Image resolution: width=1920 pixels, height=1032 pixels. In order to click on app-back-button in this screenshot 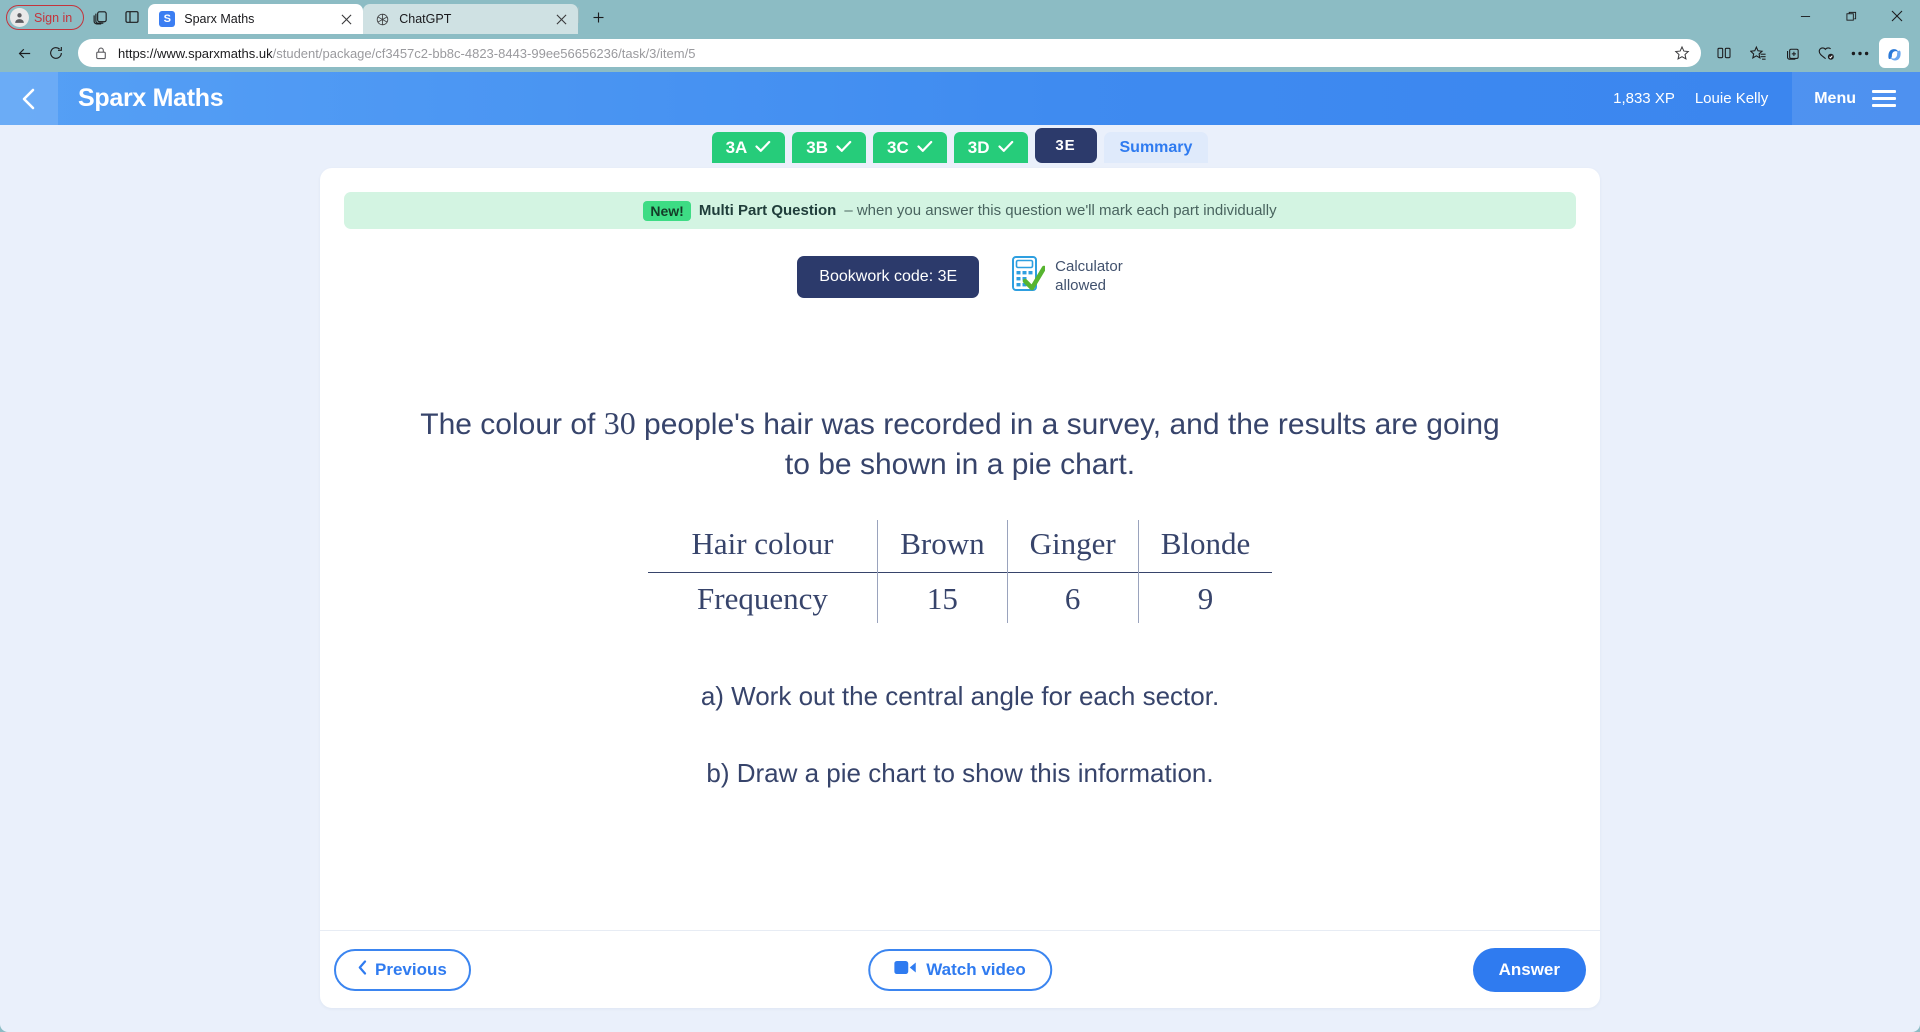, I will do `click(29, 98)`.